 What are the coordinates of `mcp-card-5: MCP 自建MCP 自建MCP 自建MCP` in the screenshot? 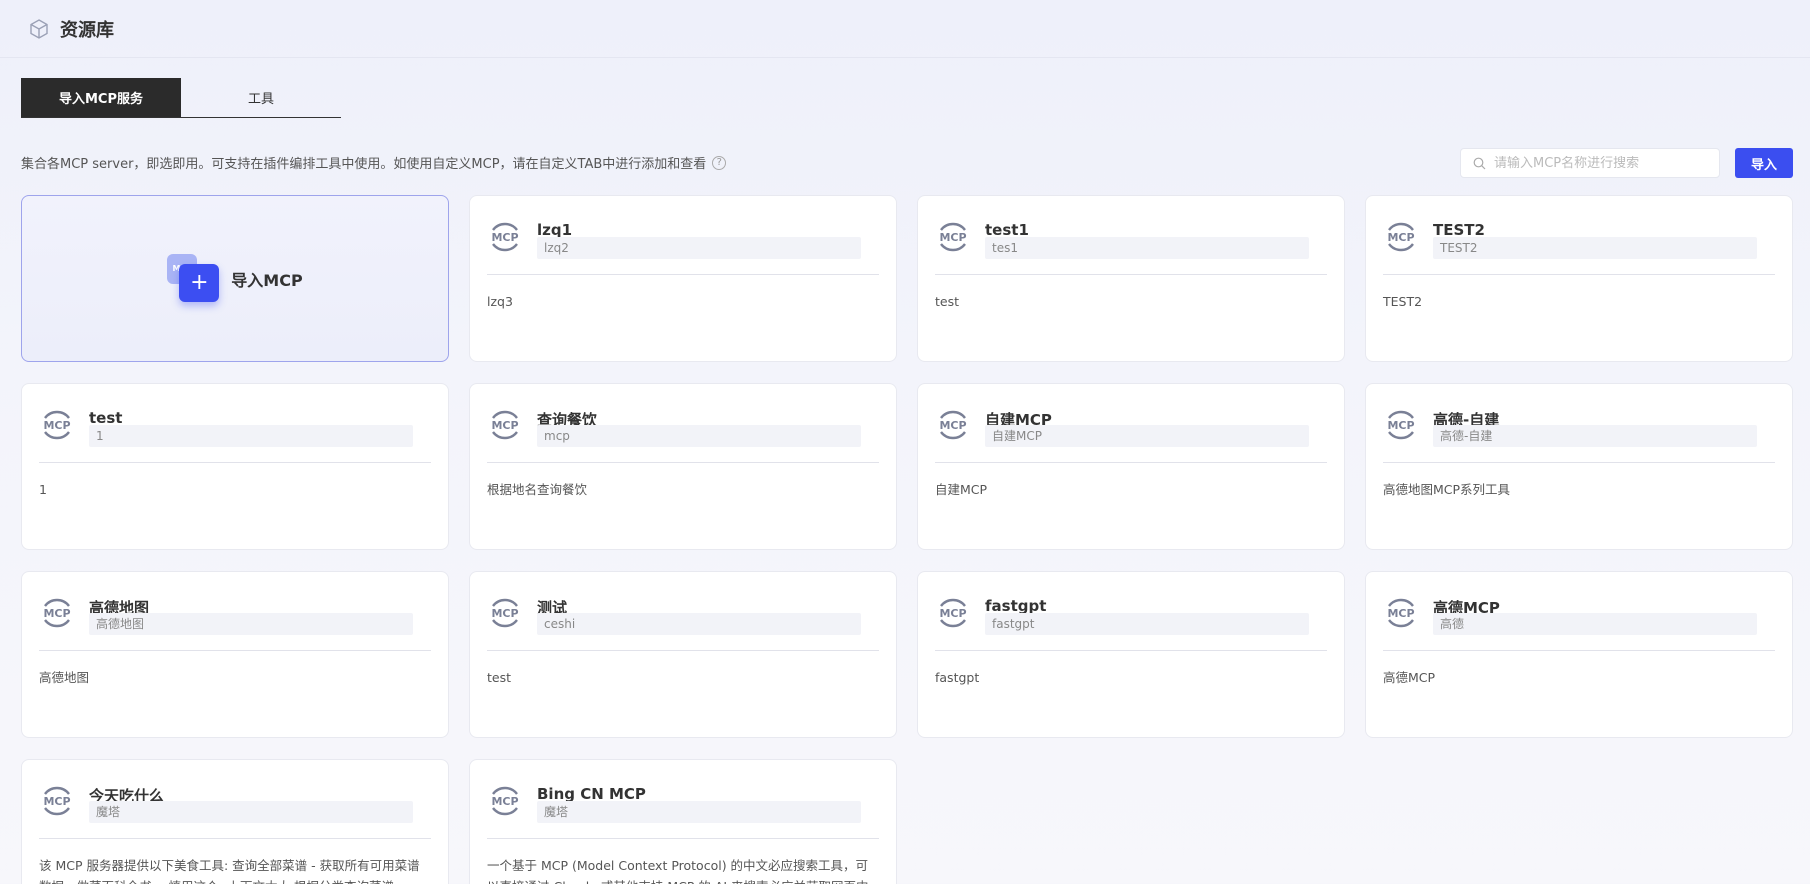 It's located at (1131, 466).